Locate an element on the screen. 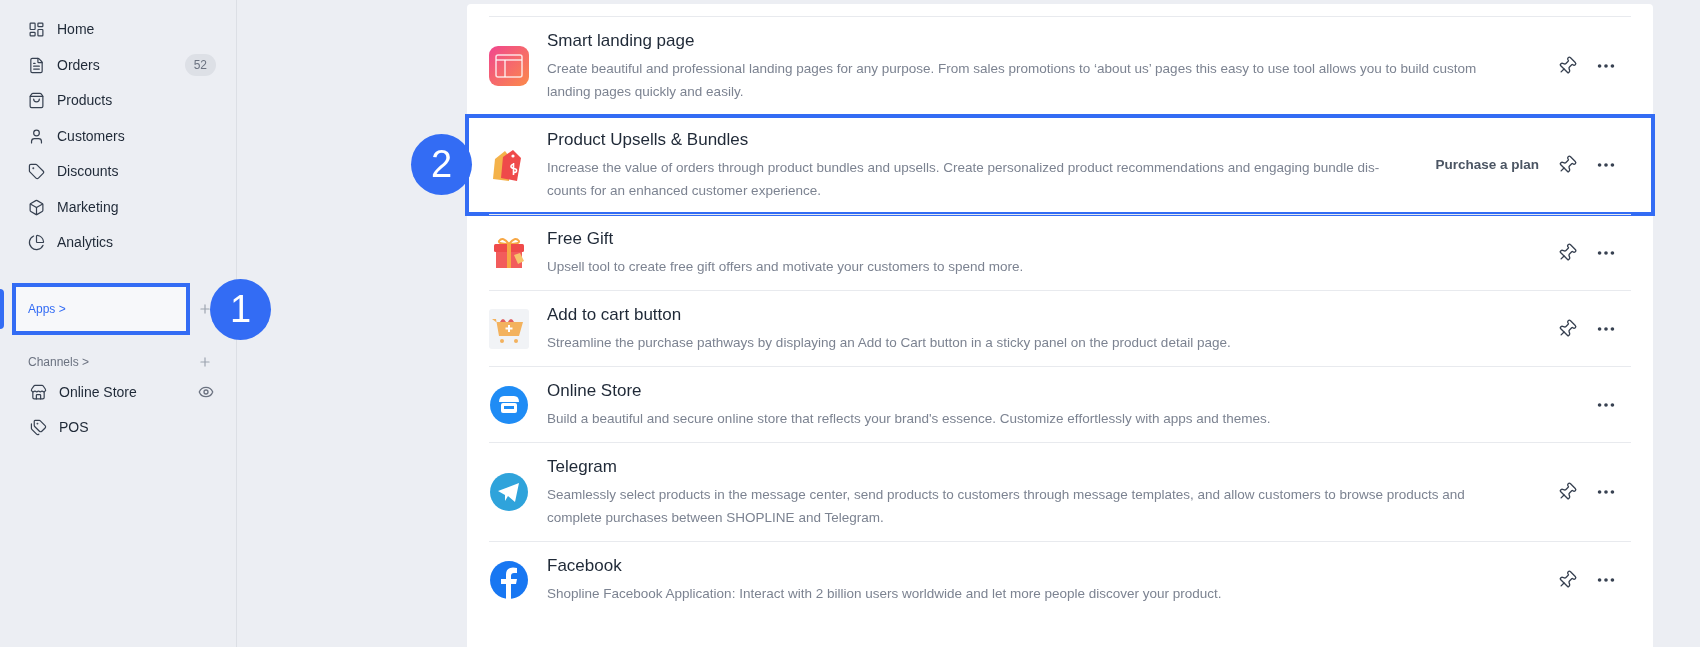 This screenshot has height=647, width=1700. sidebar-item: Analytics is located at coordinates (118, 243).